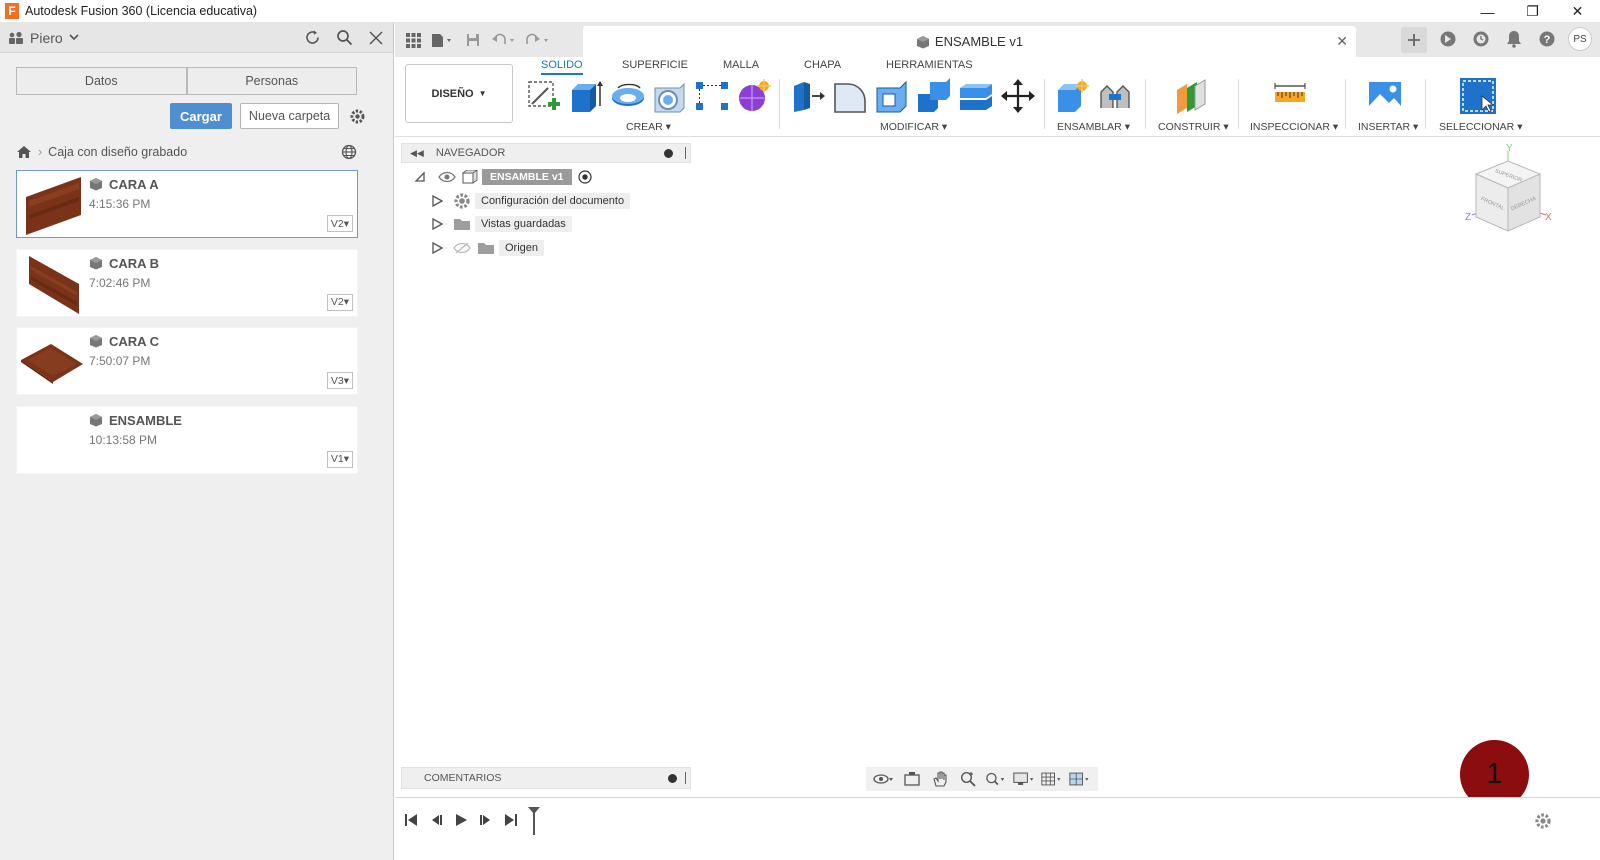  What do you see at coordinates (488, 248) in the screenshot?
I see `browser-node-origin: Origen` at bounding box center [488, 248].